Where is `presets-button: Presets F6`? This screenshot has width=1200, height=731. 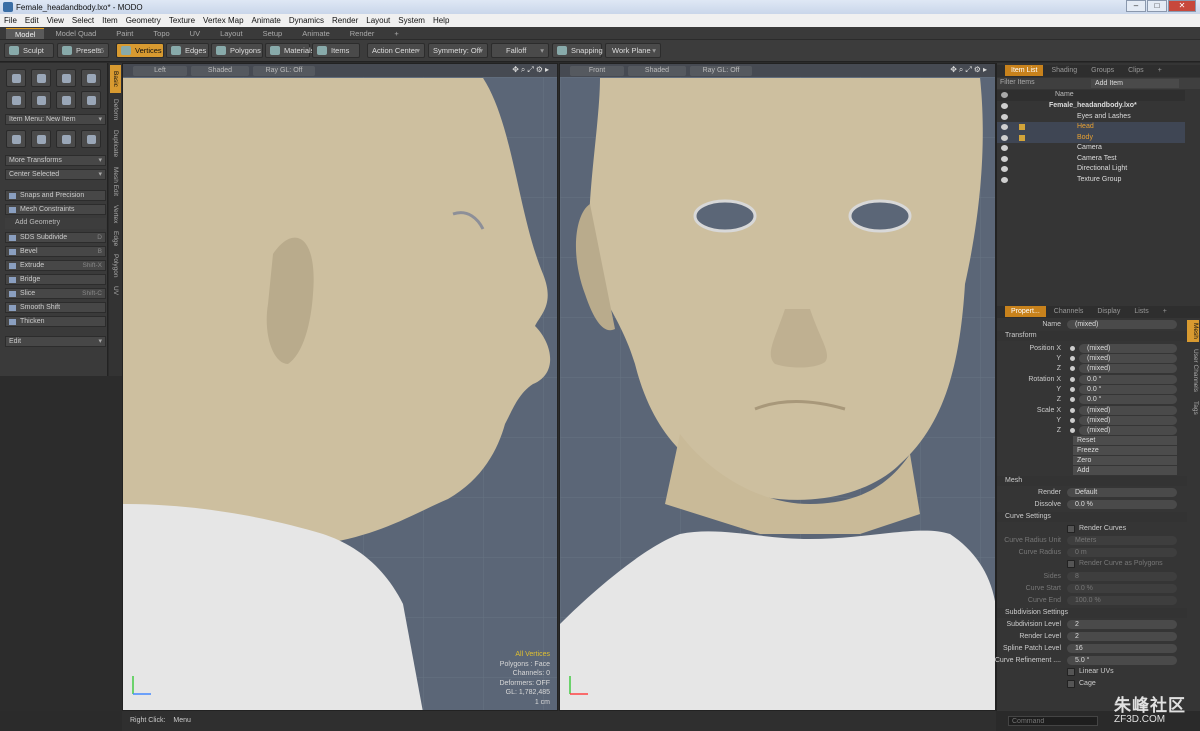
presets-button: Presets F6 is located at coordinates (83, 50).